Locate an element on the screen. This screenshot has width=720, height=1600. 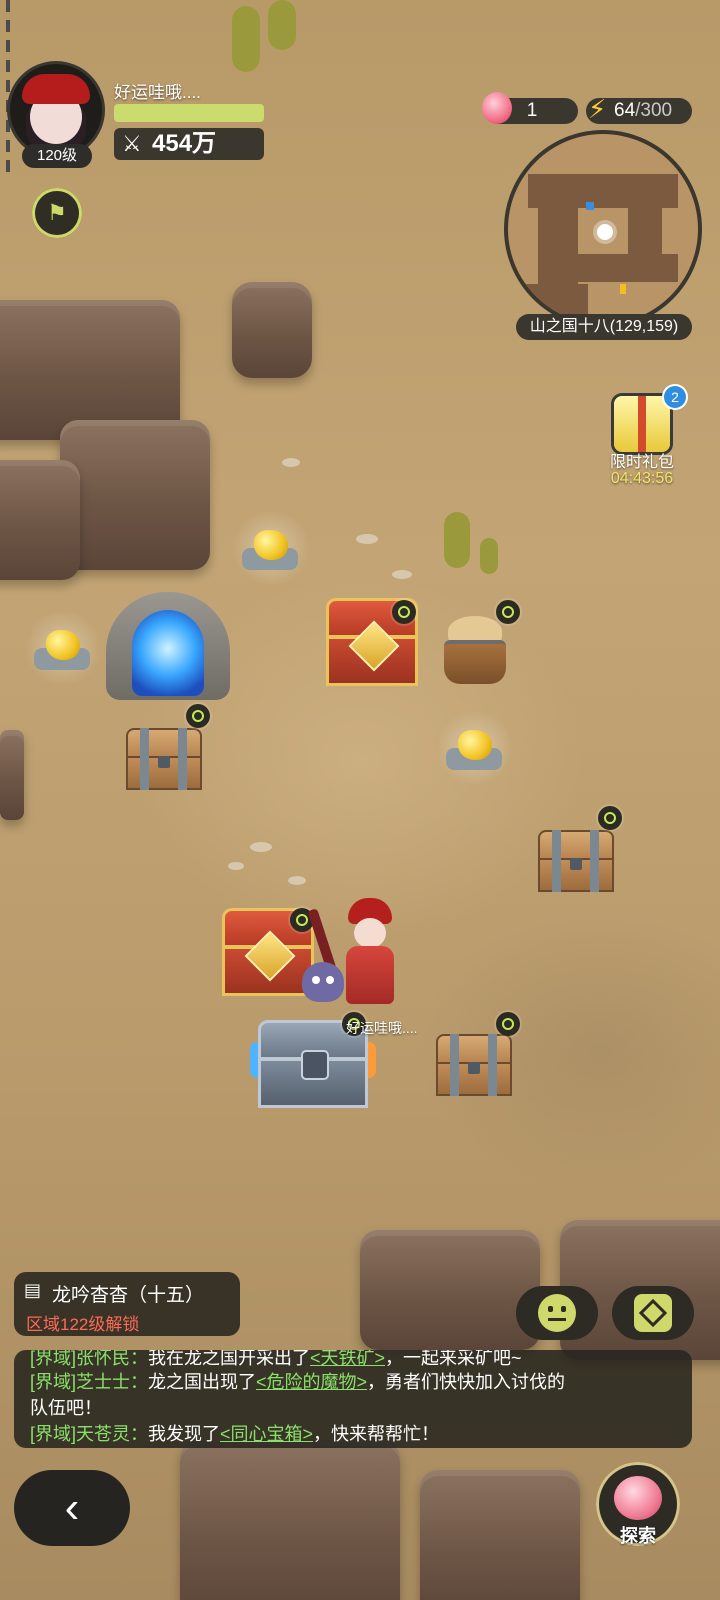
apple-count: 1 is located at coordinates (532, 110).